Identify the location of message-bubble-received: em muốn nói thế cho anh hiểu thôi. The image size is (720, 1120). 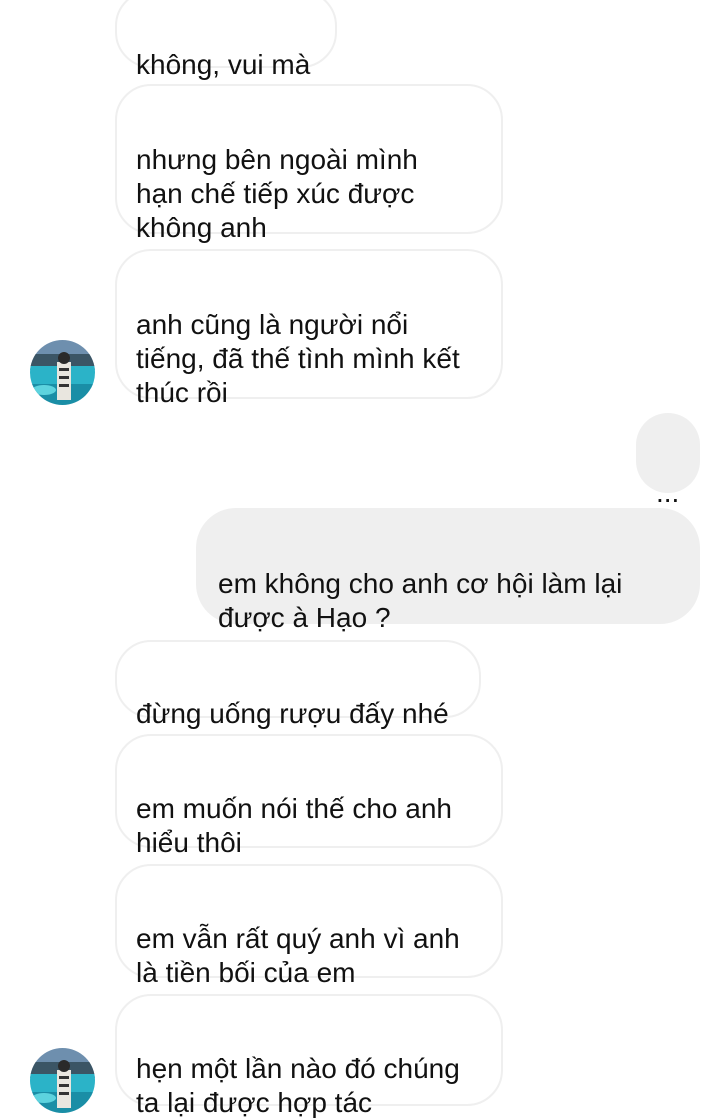
(309, 796).